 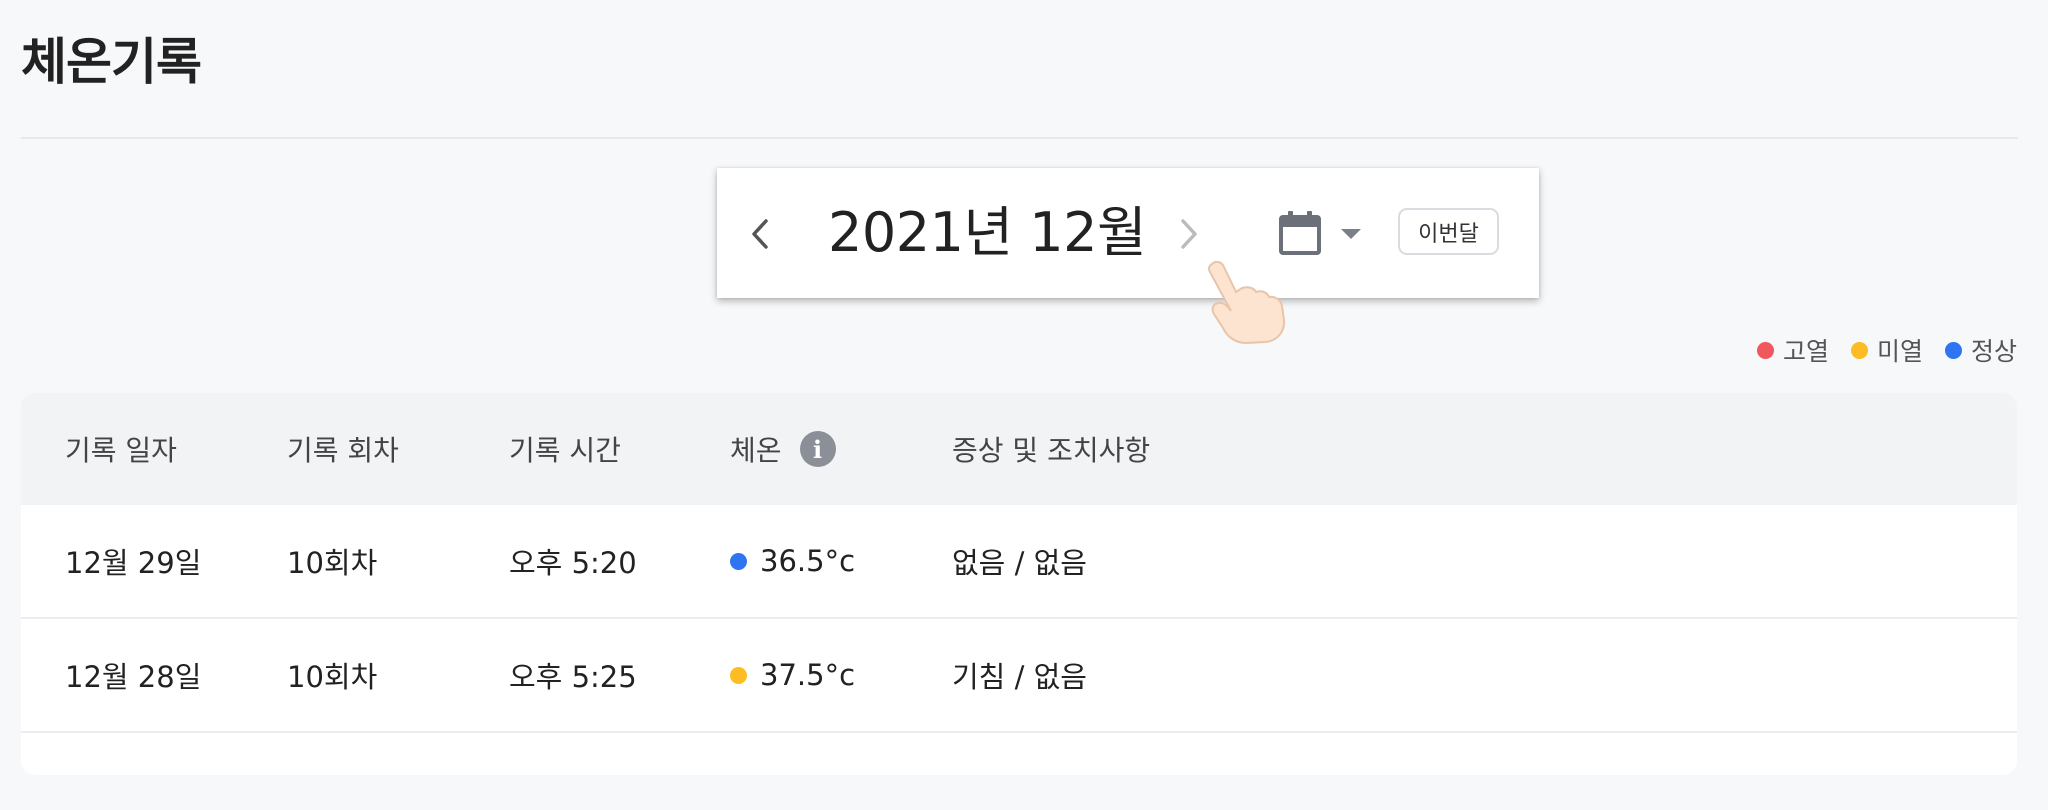 I want to click on table-header: 기록 일자 기록 회차 기록 시간 체온 i 증상 및 조치사항, so click(x=1019, y=449).